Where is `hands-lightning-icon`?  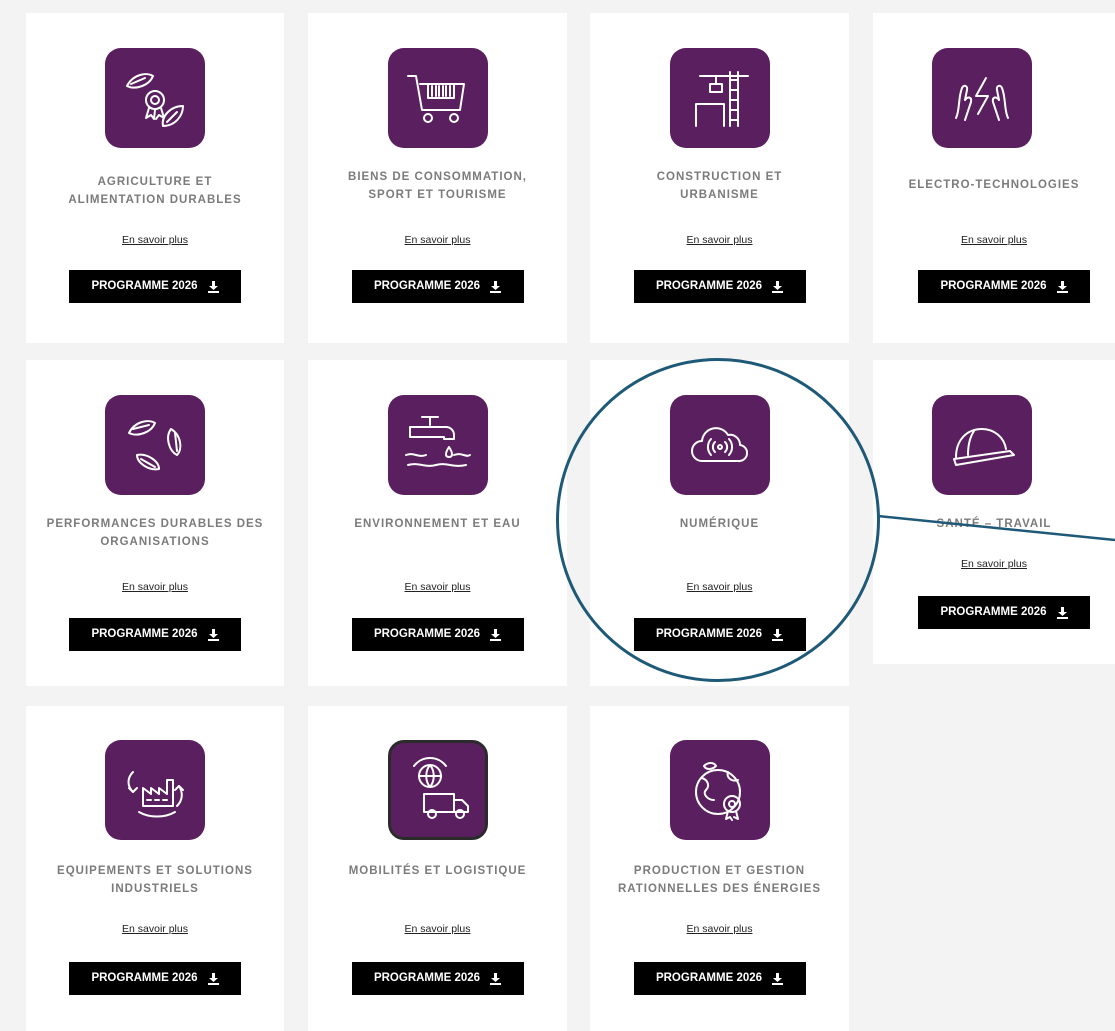
hands-lightning-icon is located at coordinates (982, 98).